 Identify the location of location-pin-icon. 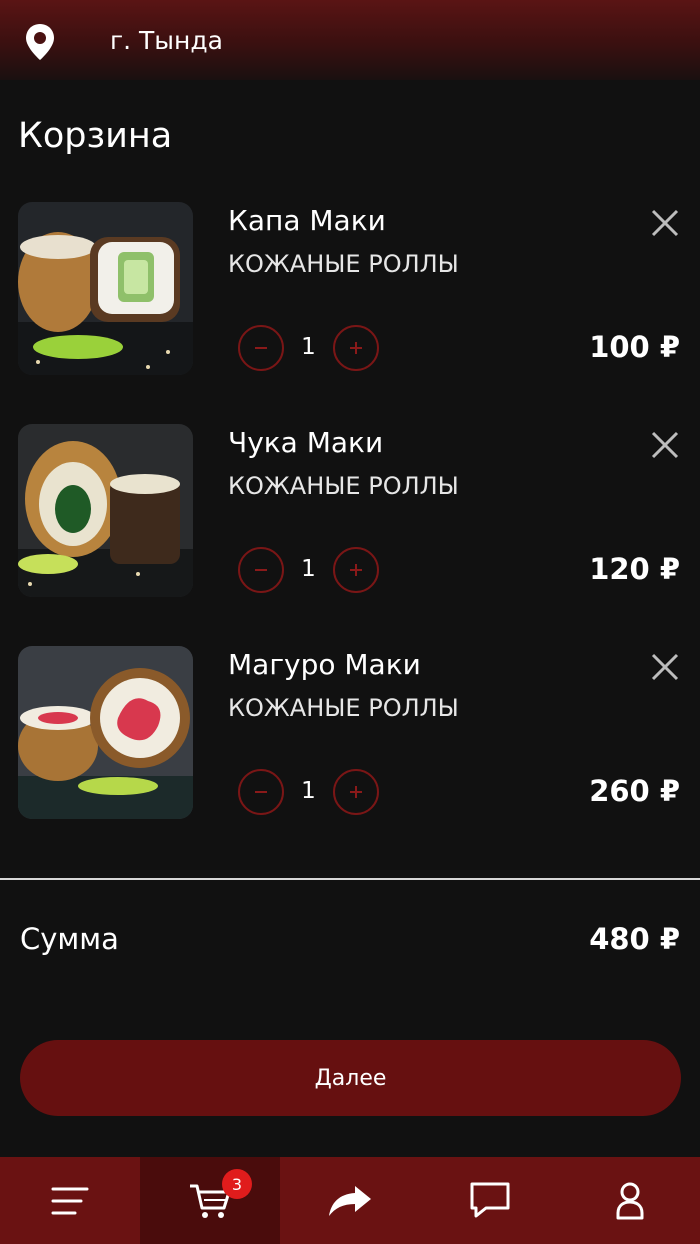
(40, 42).